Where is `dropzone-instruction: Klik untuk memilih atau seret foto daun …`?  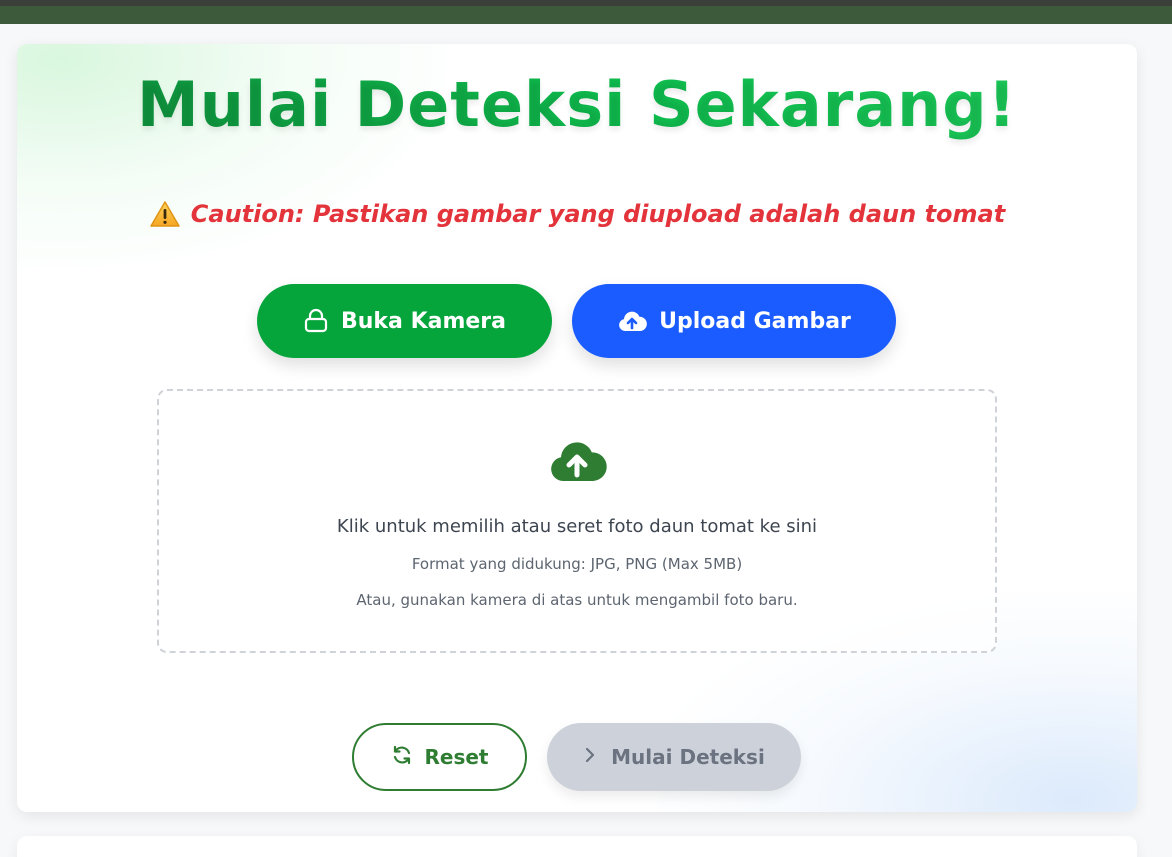 dropzone-instruction: Klik untuk memilih atau seret foto daun … is located at coordinates (577, 526).